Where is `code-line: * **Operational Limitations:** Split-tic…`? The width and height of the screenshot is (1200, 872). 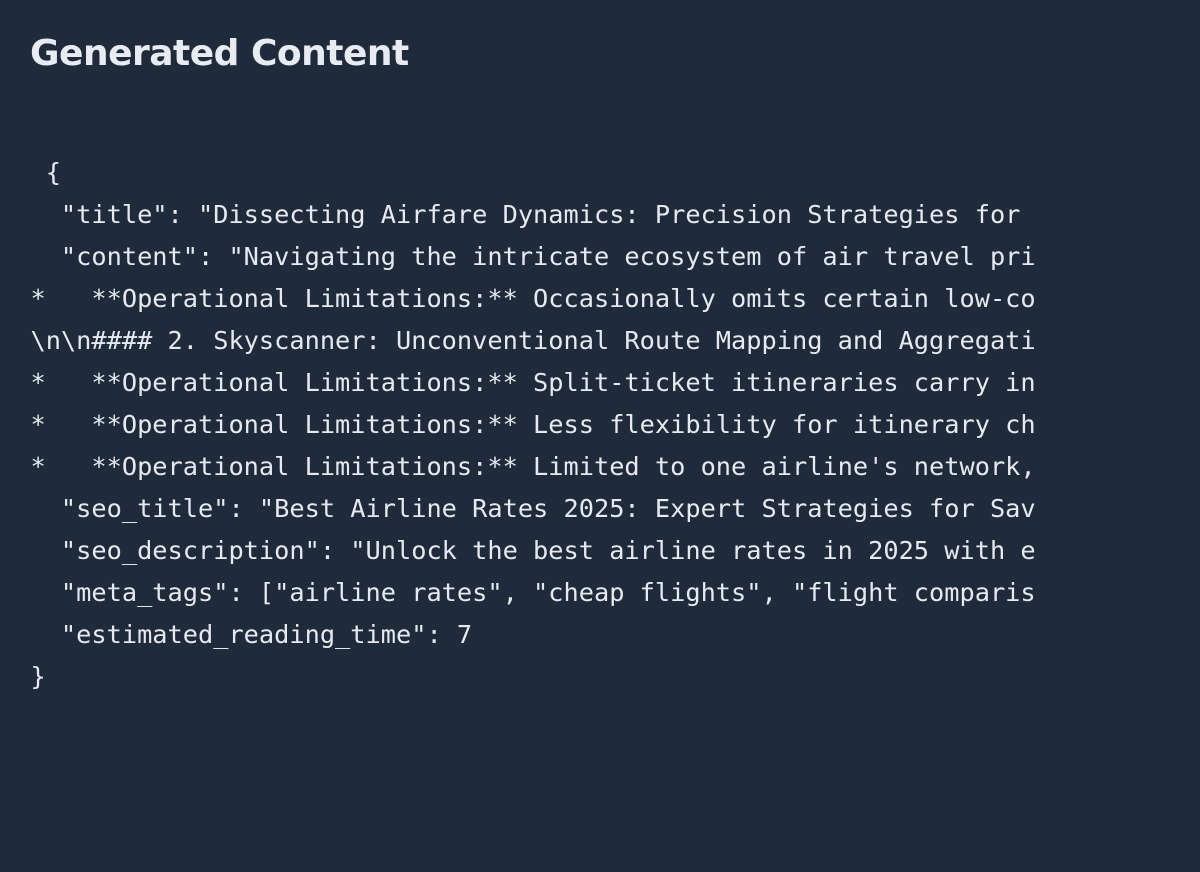 code-line: * **Operational Limitations:** Split-tic… is located at coordinates (518, 382).